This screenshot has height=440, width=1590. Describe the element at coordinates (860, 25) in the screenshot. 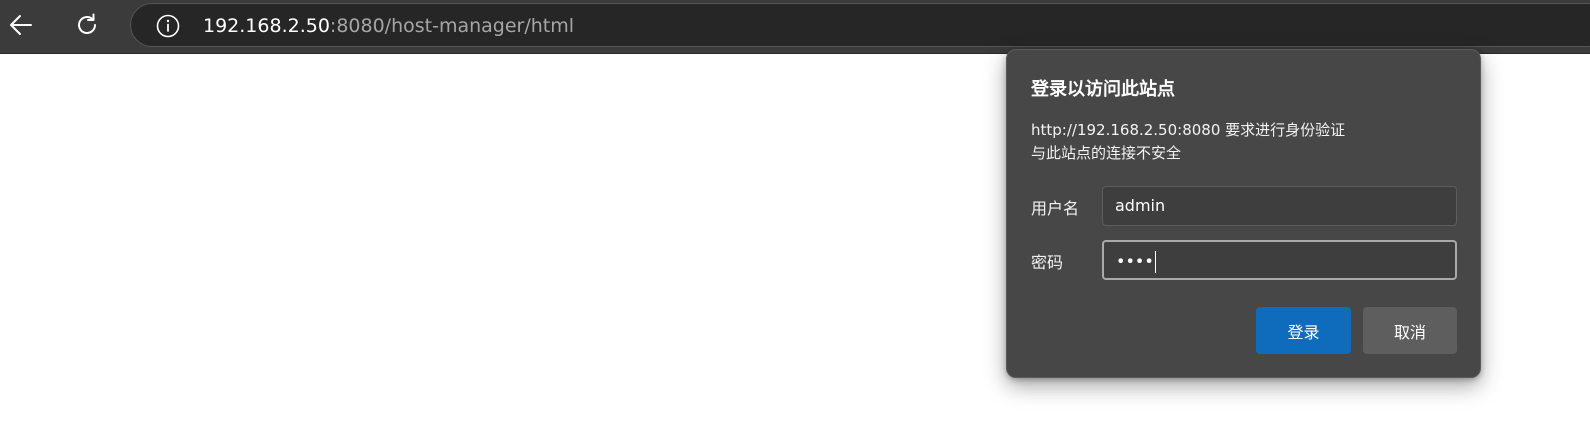

I see `address-bar: 192.168.2.50:8080/host-manager/html` at that location.